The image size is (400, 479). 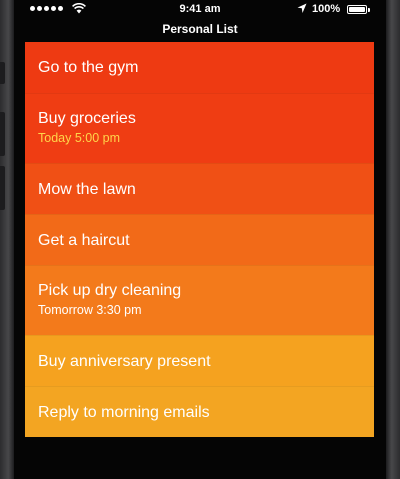 I want to click on task-item: Buy anniversary present, so click(x=199, y=360).